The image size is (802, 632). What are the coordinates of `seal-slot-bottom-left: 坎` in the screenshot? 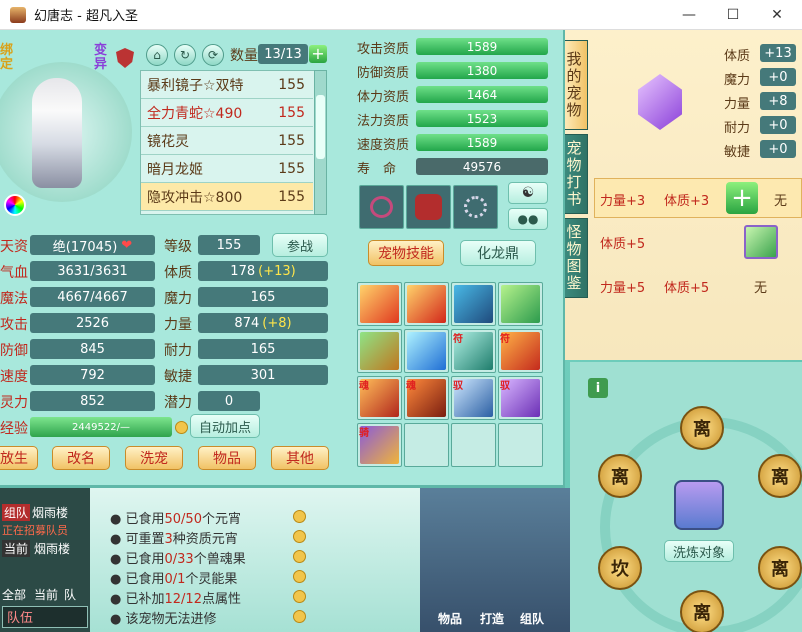 It's located at (620, 568).